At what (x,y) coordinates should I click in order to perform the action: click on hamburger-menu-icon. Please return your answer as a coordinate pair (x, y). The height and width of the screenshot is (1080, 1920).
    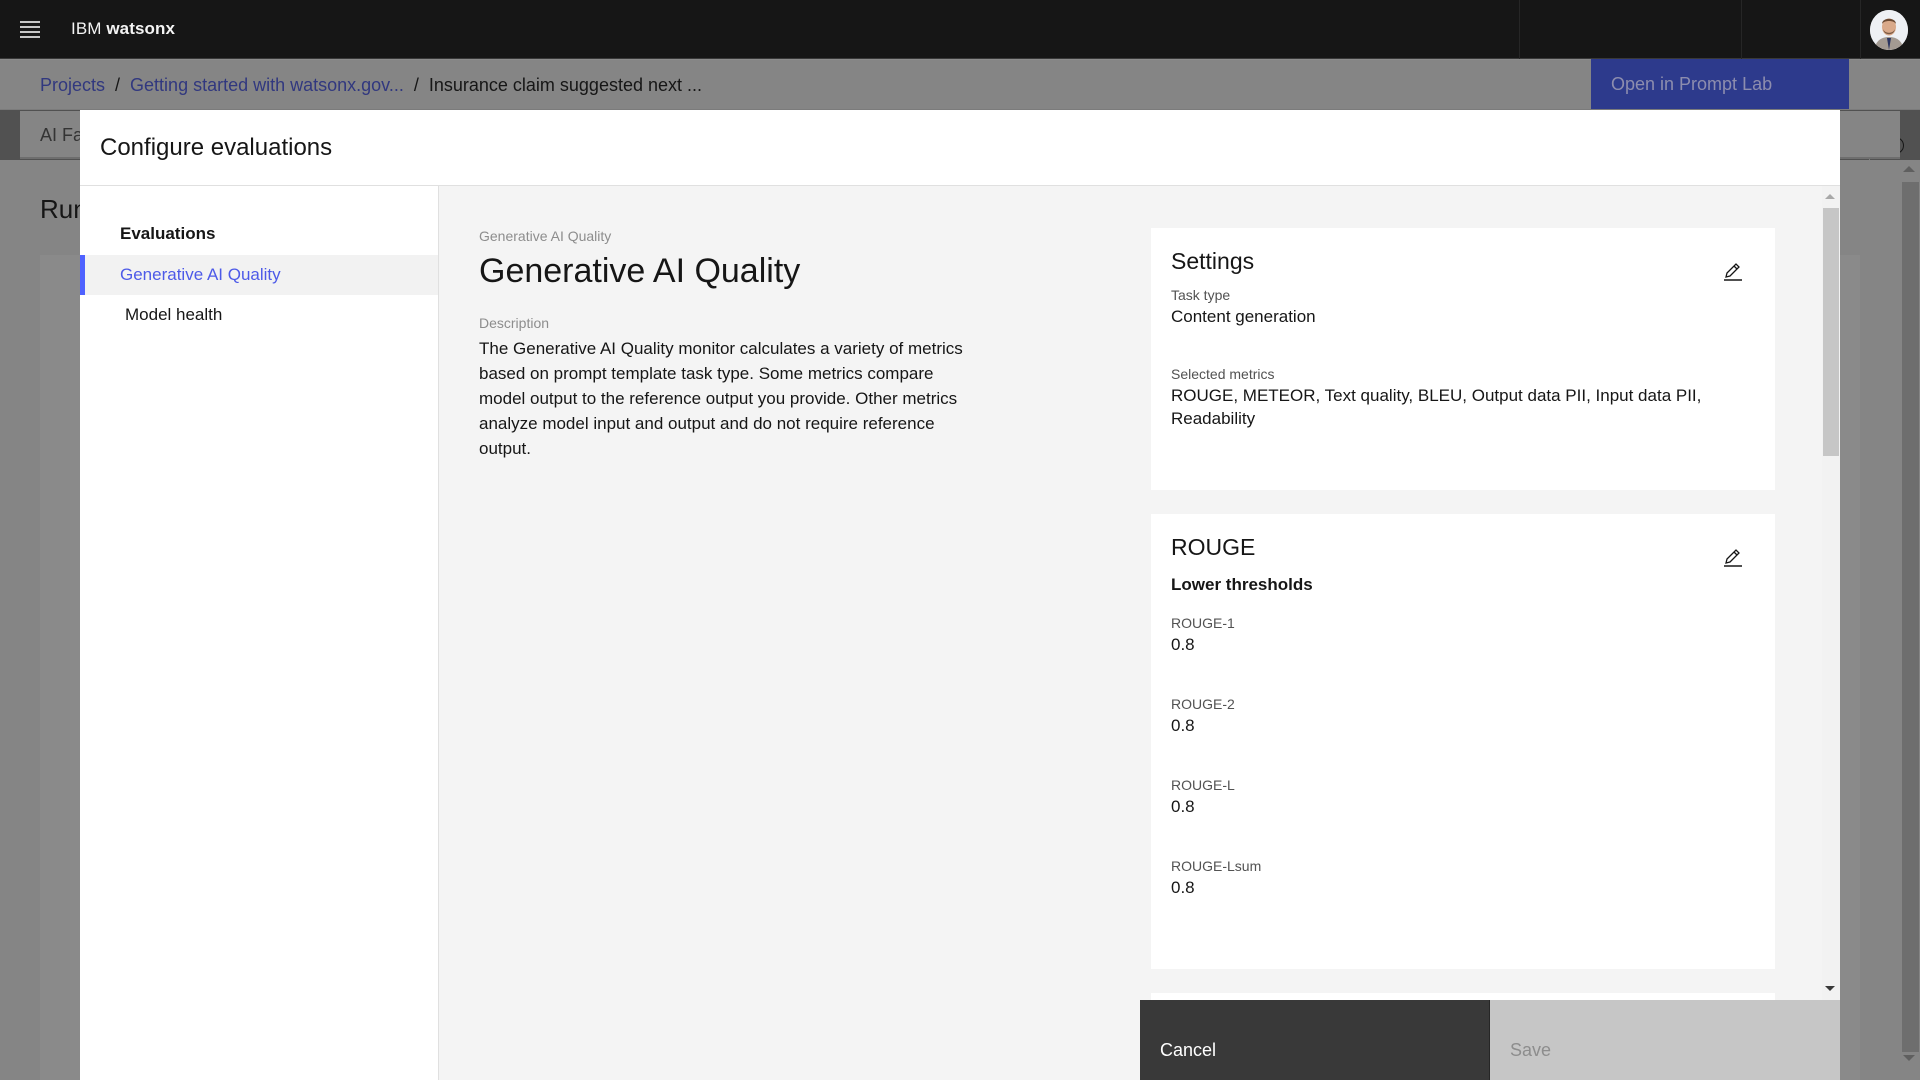
    Looking at the image, I should click on (29, 29).